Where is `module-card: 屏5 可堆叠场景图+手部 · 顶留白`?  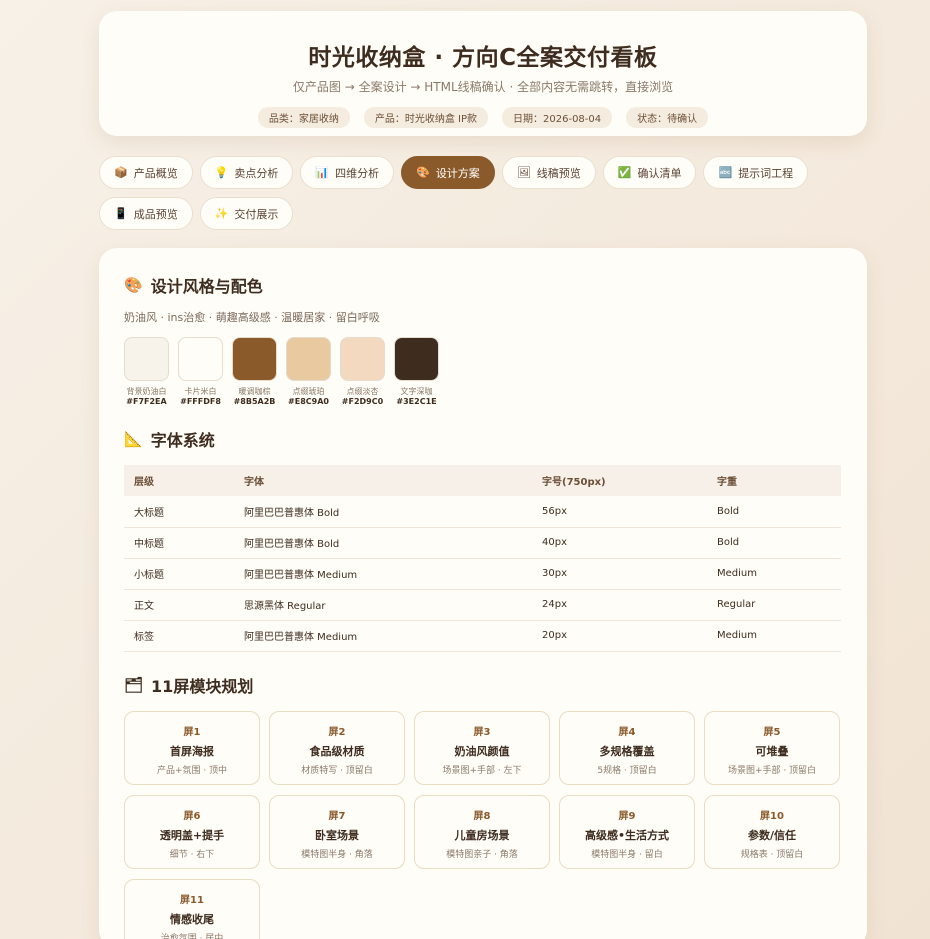 module-card: 屏5 可堆叠场景图+手部 · 顶留白 is located at coordinates (772, 747).